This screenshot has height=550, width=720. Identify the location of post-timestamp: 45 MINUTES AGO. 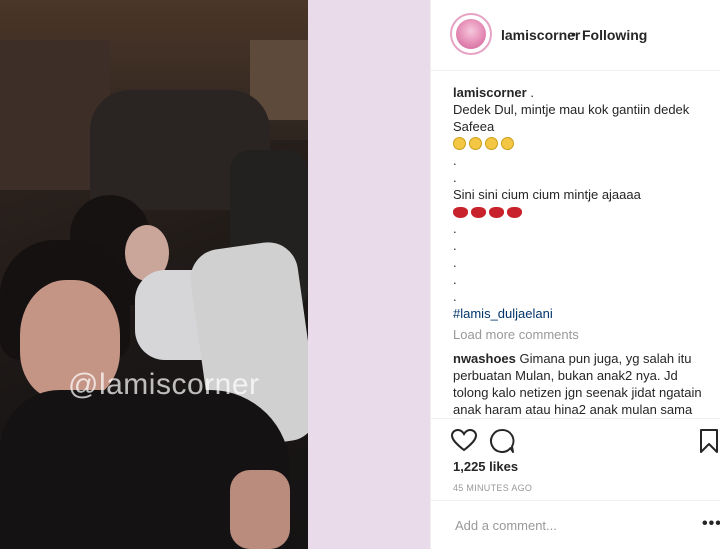
(492, 488).